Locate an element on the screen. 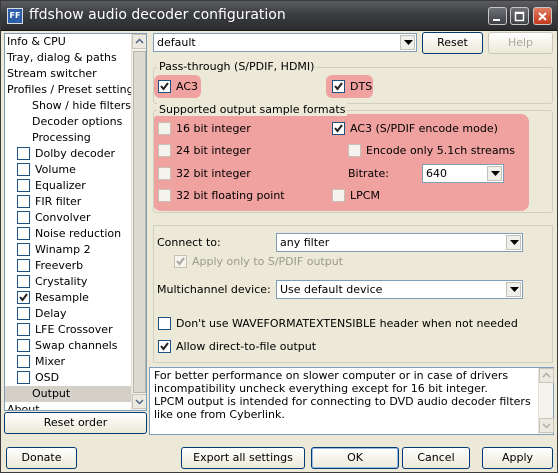 The image size is (558, 473). tree-item-0: Info & CPU is located at coordinates (68, 42).